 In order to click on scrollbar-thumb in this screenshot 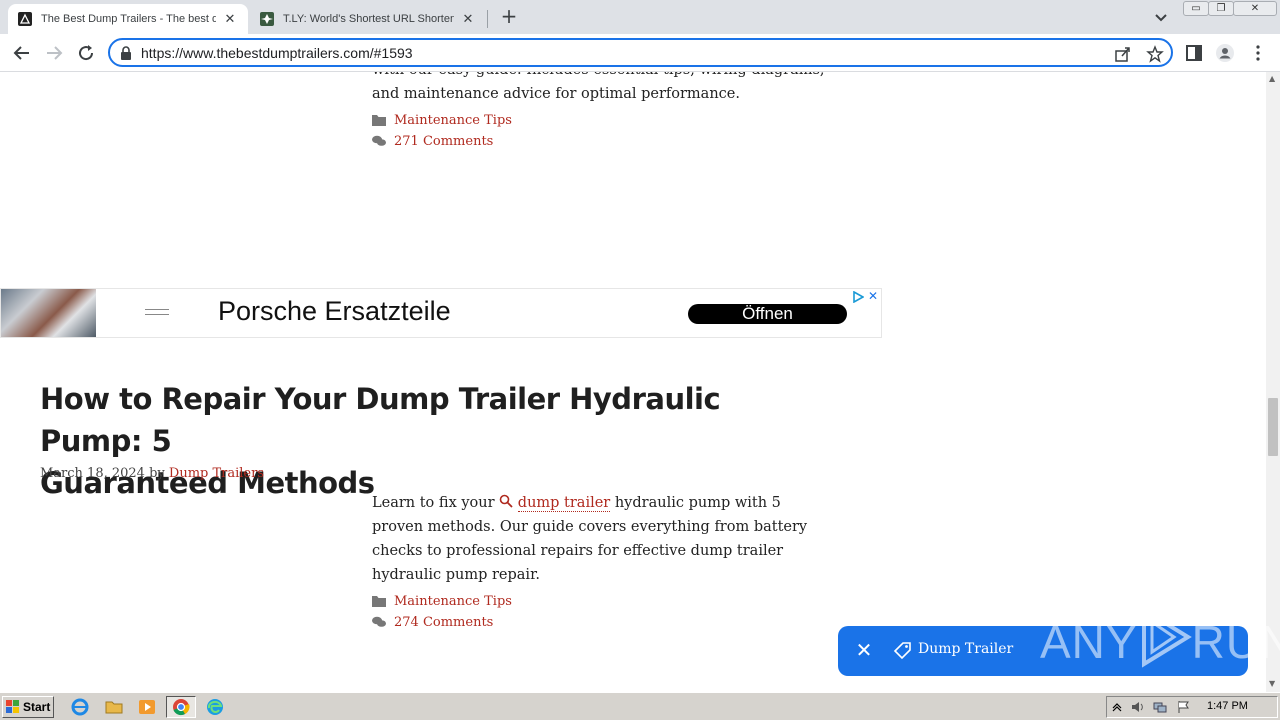, I will do `click(1273, 427)`.